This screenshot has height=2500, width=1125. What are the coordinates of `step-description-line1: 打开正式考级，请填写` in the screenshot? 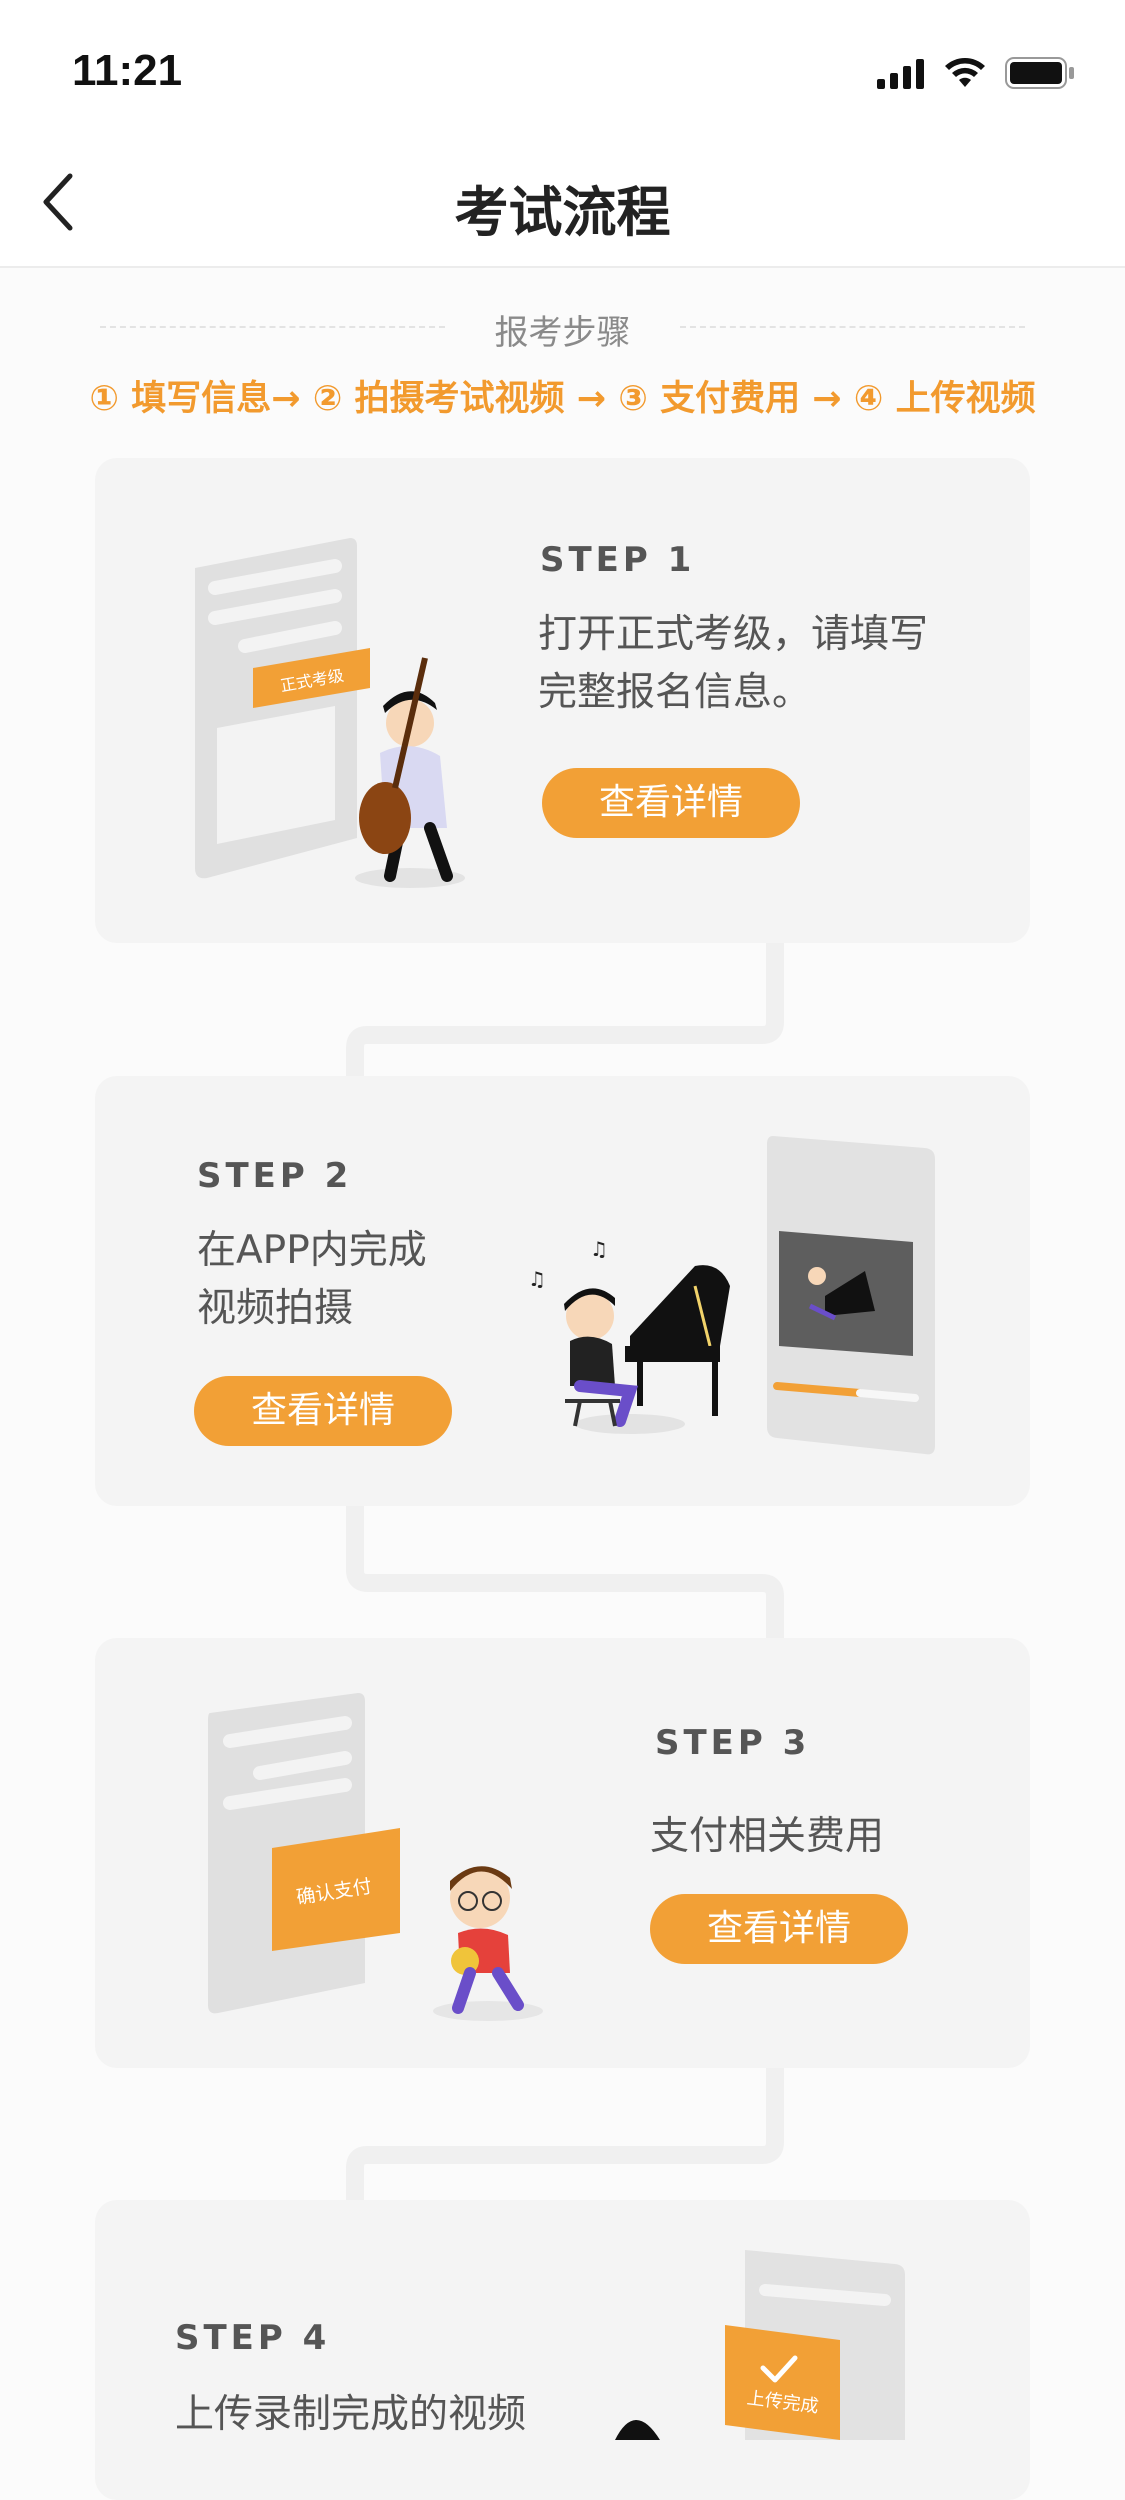 It's located at (733, 634).